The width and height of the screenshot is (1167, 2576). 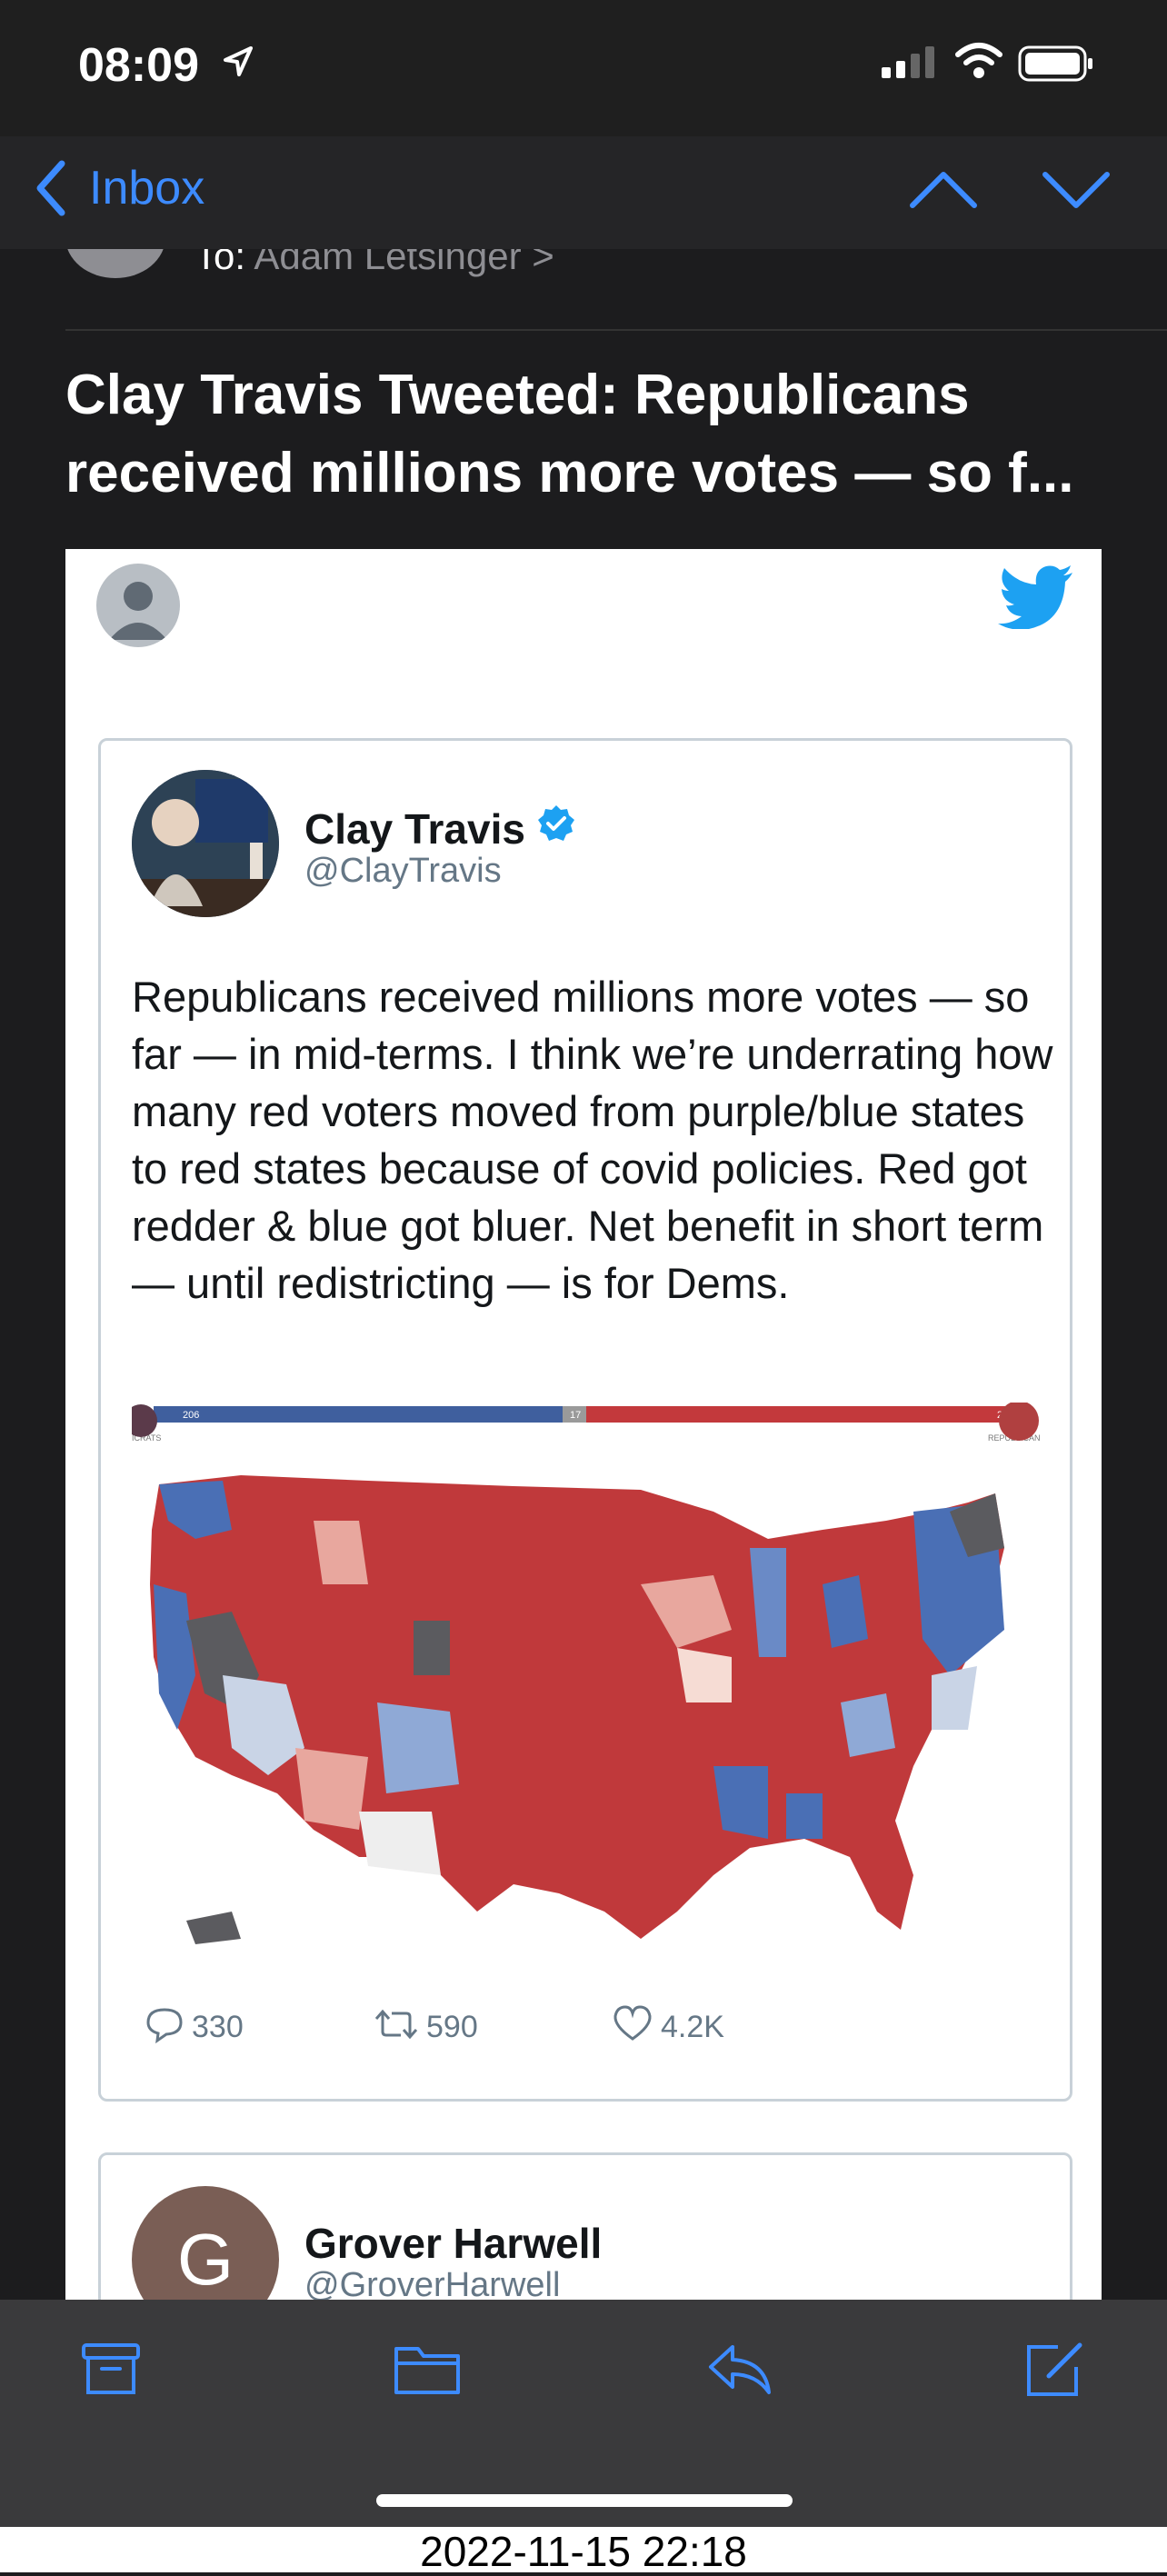 What do you see at coordinates (583, 68) in the screenshot?
I see `status-bar: 08:09` at bounding box center [583, 68].